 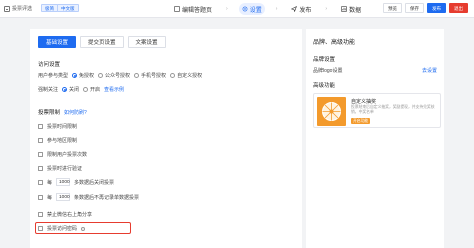 I want to click on limit-item-region: 参与地区限制, so click(x=57, y=140).